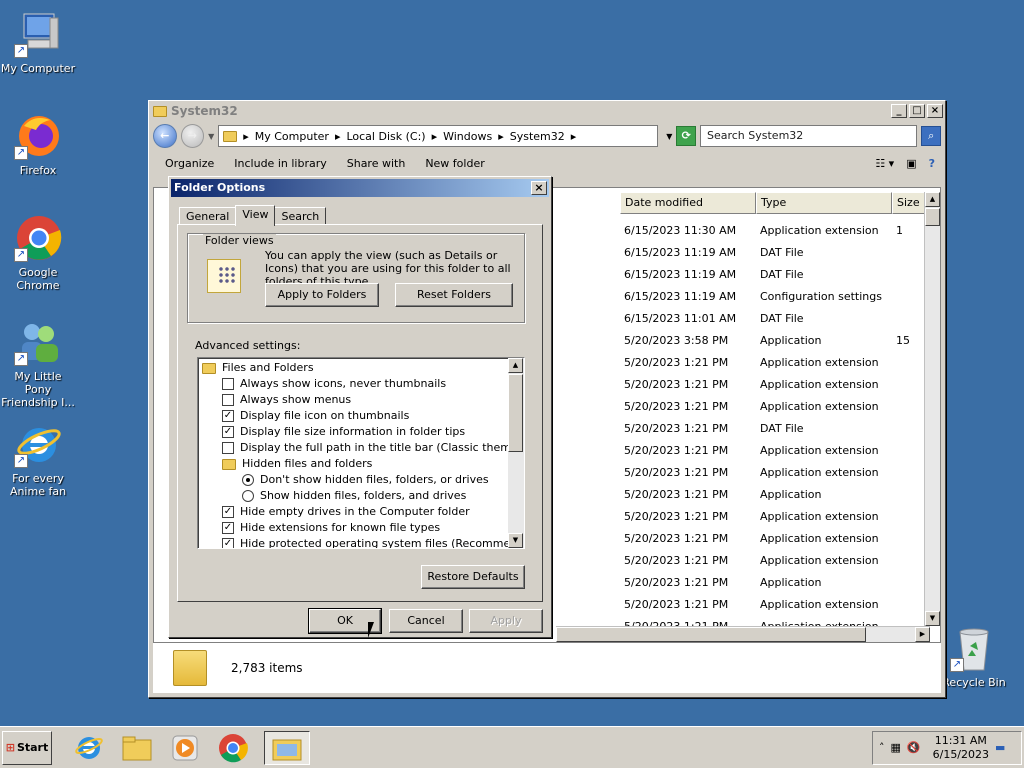 This screenshot has height=768, width=1024. Describe the element at coordinates (292, 136) in the screenshot. I see `breadcrumb-item: My Computer` at that location.